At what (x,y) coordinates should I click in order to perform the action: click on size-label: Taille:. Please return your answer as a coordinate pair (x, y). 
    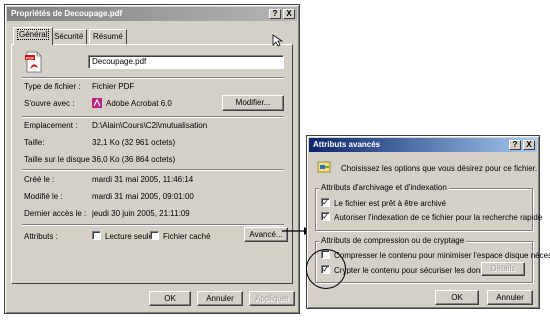
    Looking at the image, I should click on (34, 142).